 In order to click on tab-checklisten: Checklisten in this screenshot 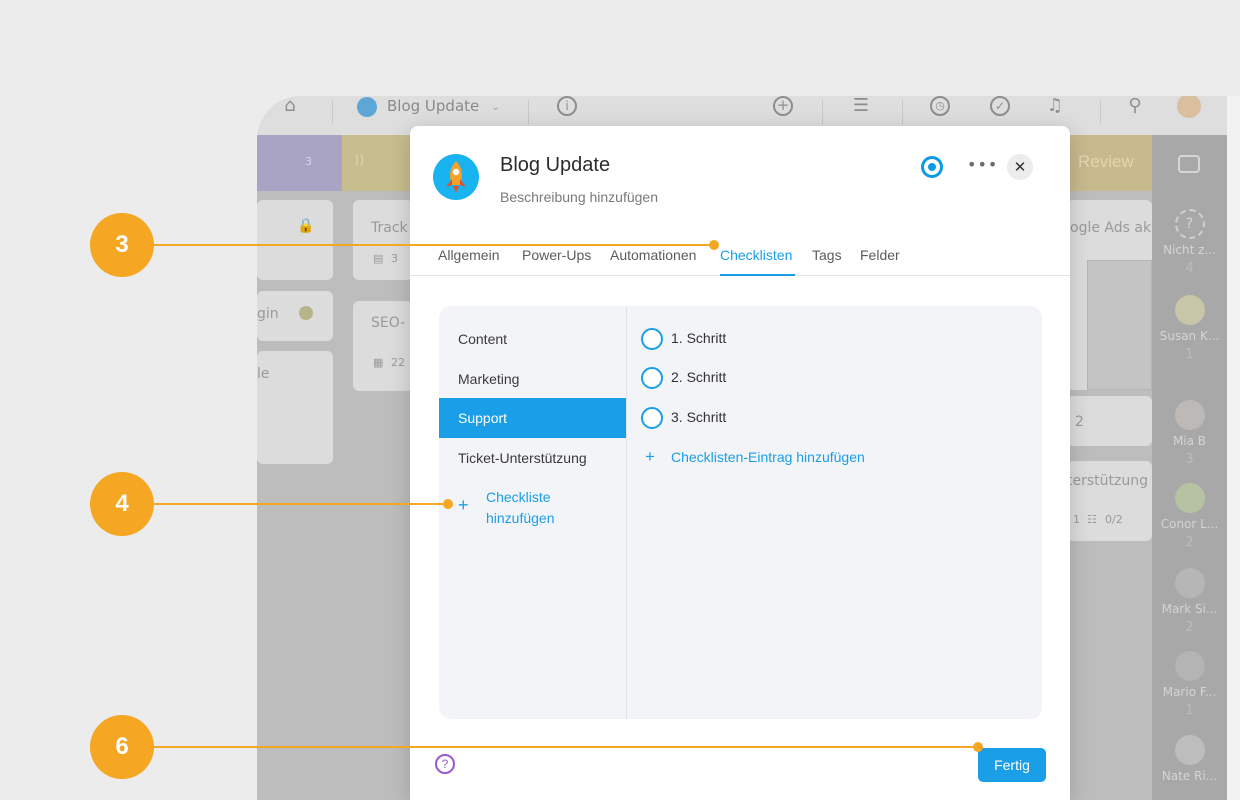, I will do `click(756, 255)`.